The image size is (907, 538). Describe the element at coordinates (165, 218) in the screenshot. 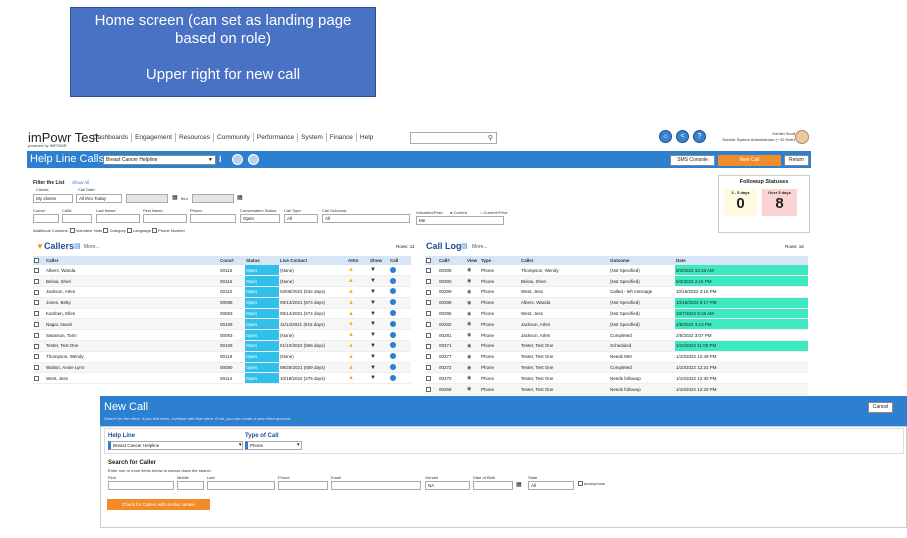

I see `firstname-field` at that location.